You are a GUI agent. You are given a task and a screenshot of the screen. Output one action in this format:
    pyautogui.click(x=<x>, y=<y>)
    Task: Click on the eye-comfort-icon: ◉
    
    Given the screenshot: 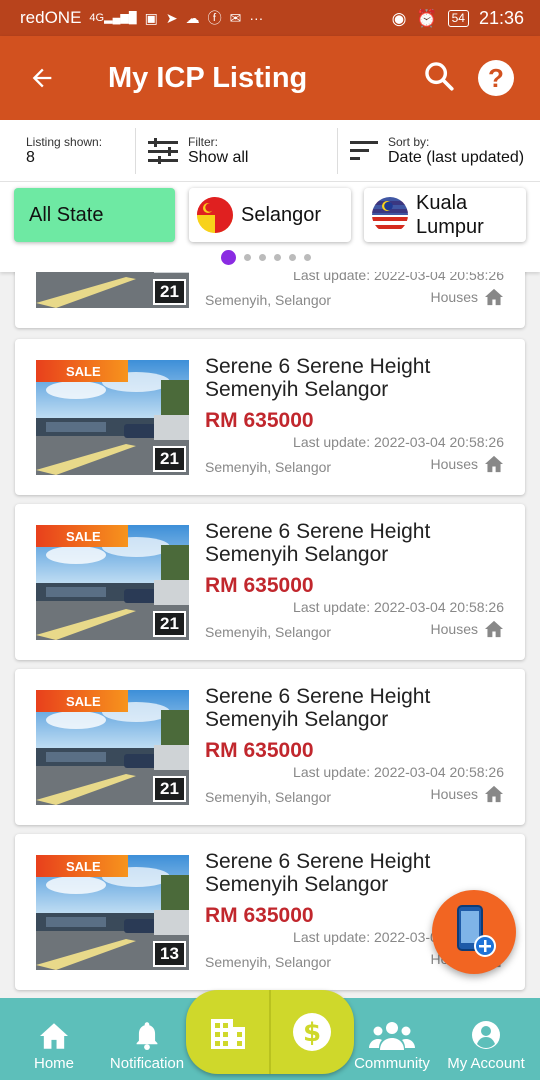 What is the action you would take?
    pyautogui.click(x=399, y=18)
    